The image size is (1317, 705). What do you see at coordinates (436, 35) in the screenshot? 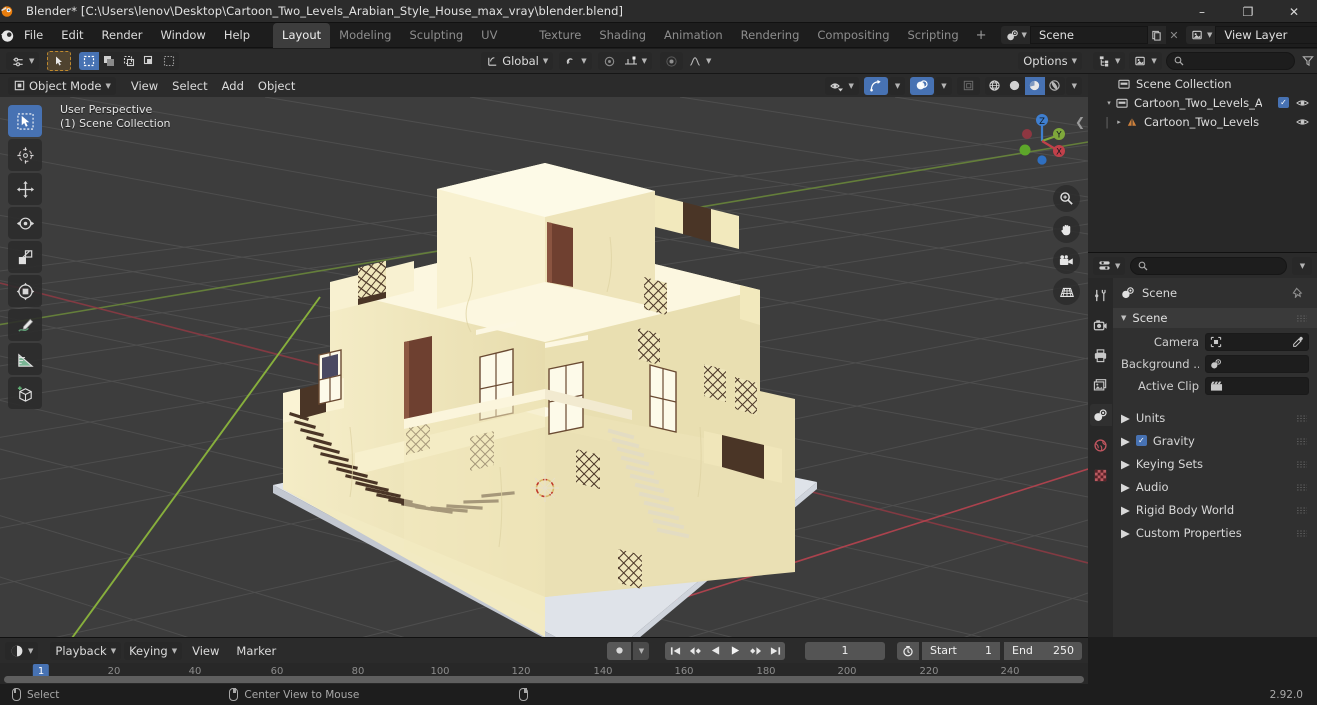
I see `tab-sculpting: Sculpting` at bounding box center [436, 35].